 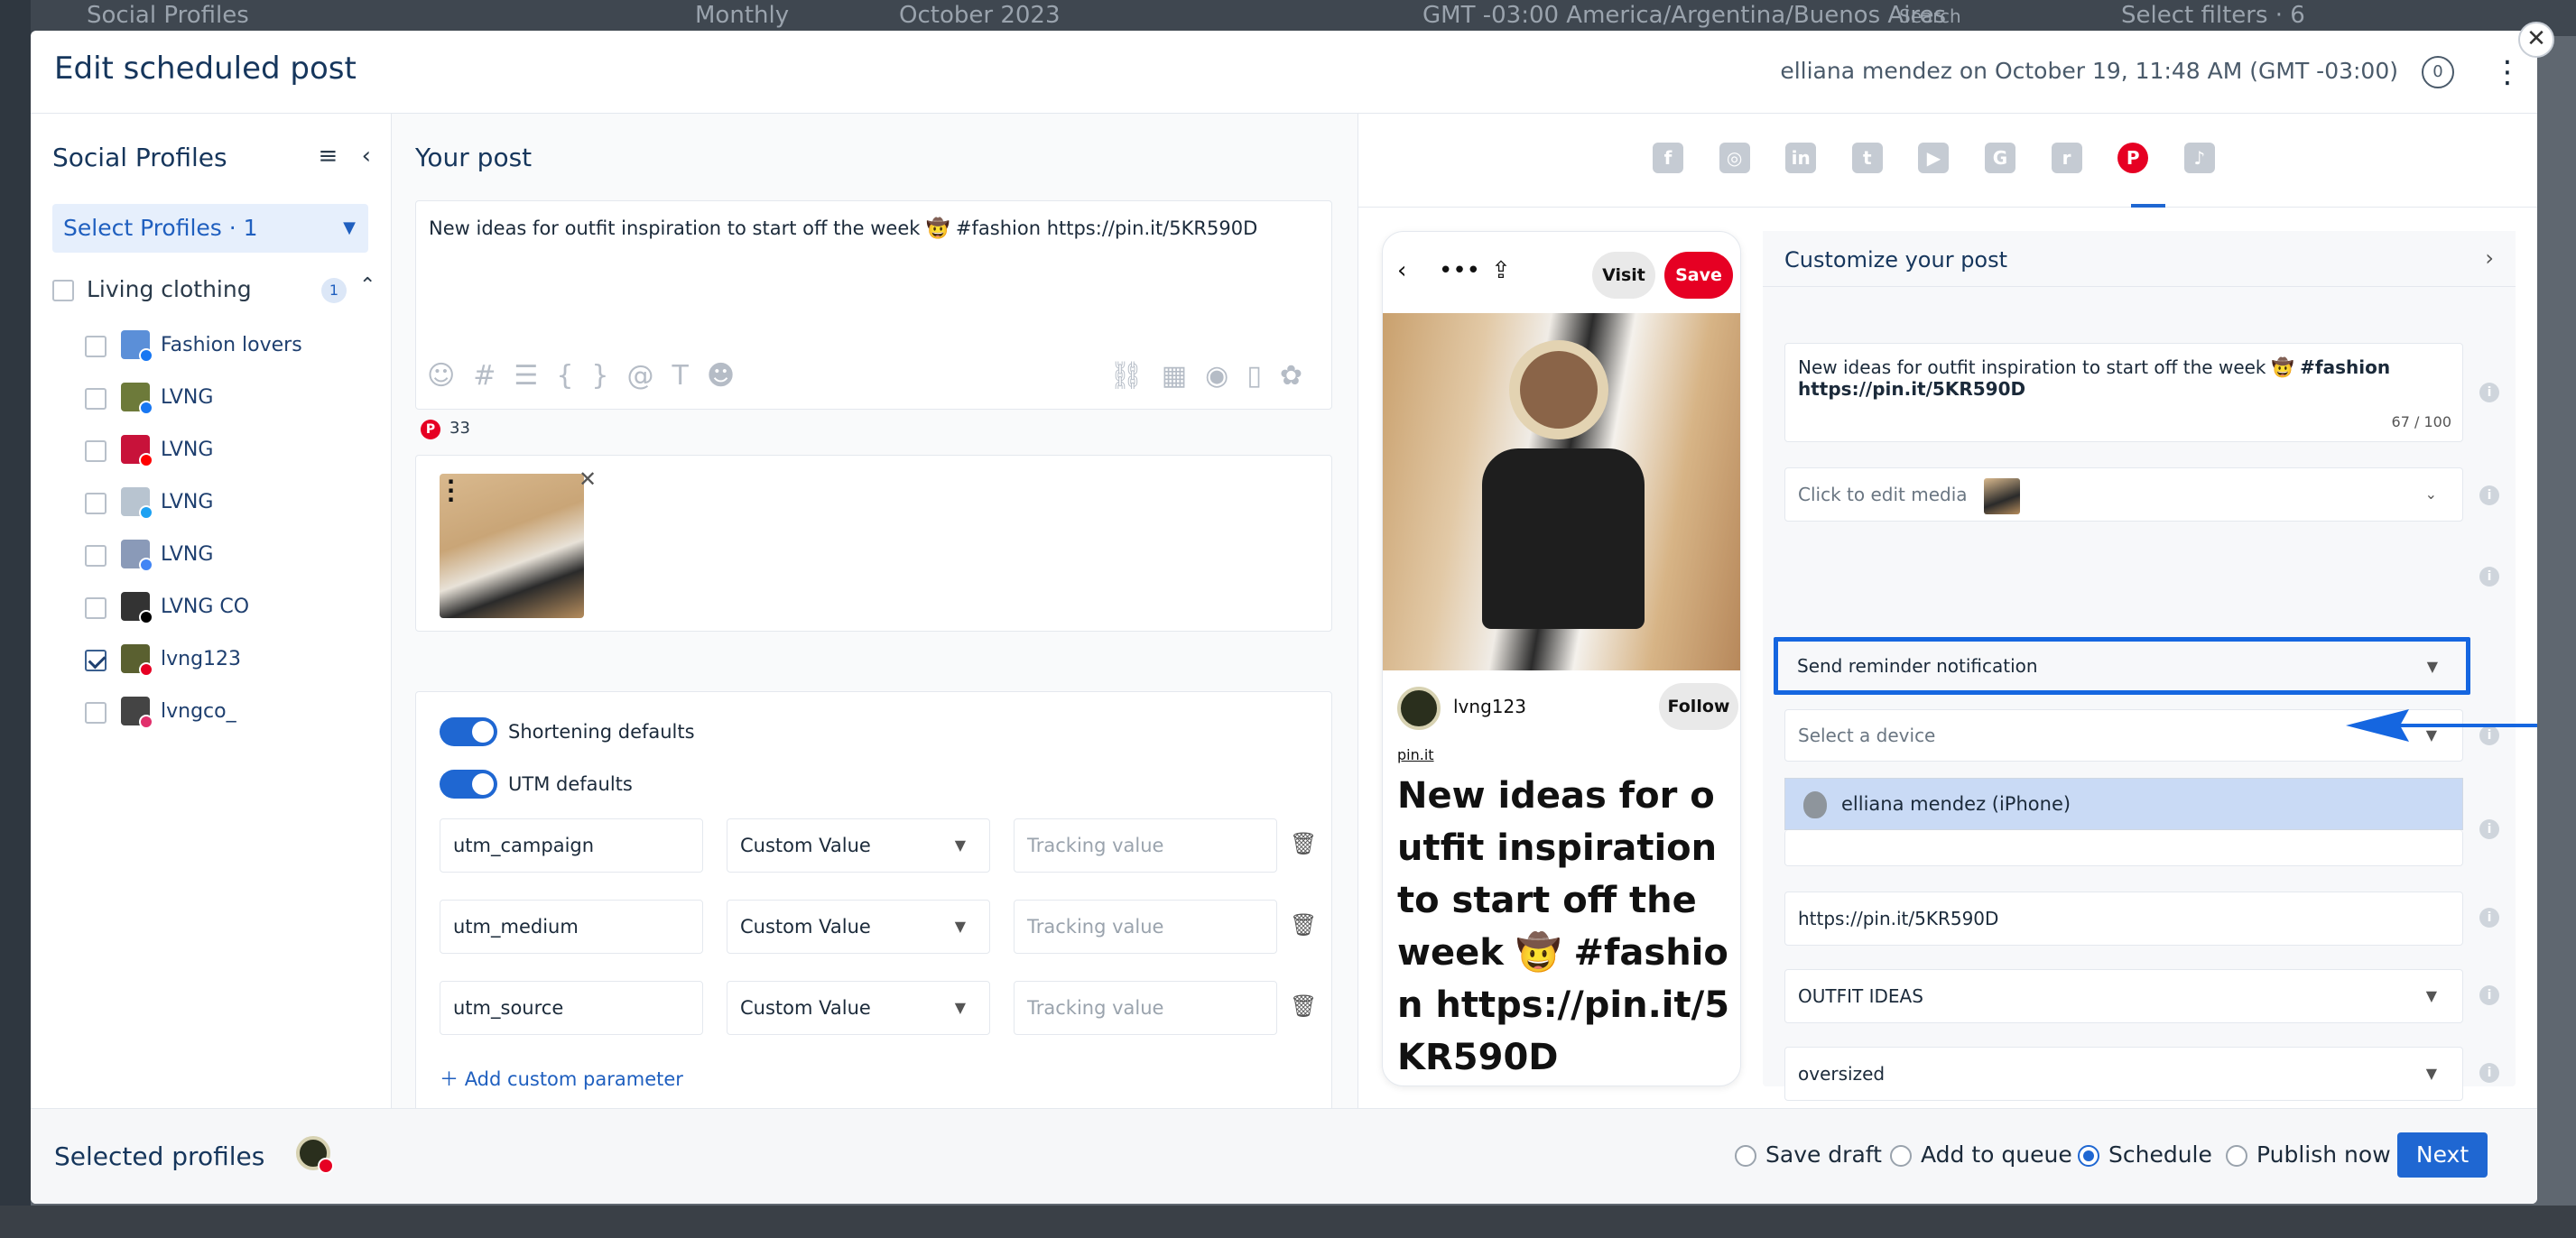 I want to click on share-icon: ⇪, so click(x=1501, y=270).